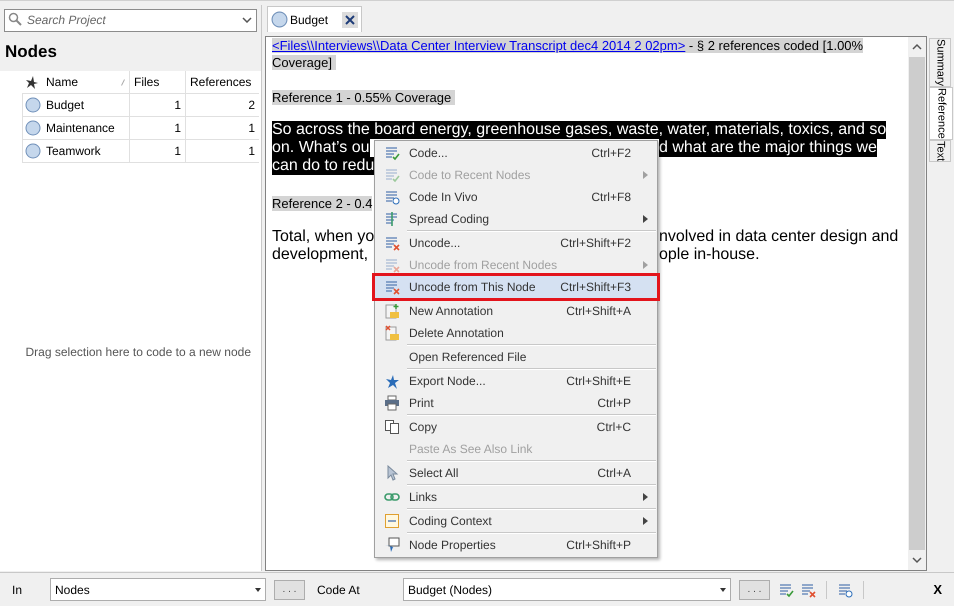  Describe the element at coordinates (516, 427) in the screenshot. I see `menu-item: Copy Ctrl+C` at that location.